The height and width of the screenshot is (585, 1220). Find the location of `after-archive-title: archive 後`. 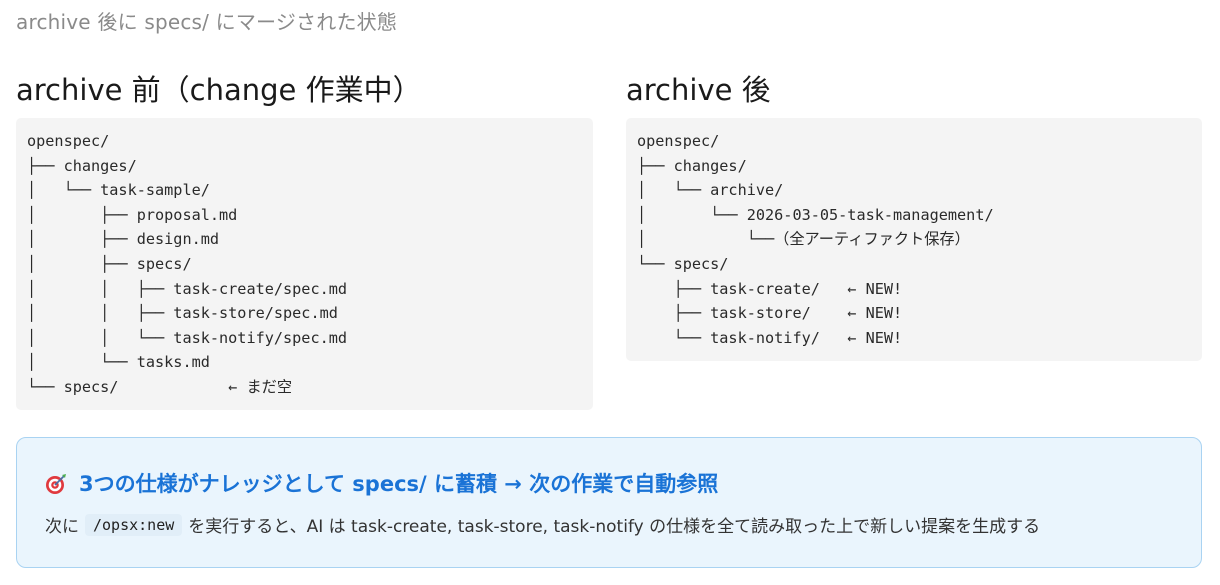

after-archive-title: archive 後 is located at coordinates (698, 90).